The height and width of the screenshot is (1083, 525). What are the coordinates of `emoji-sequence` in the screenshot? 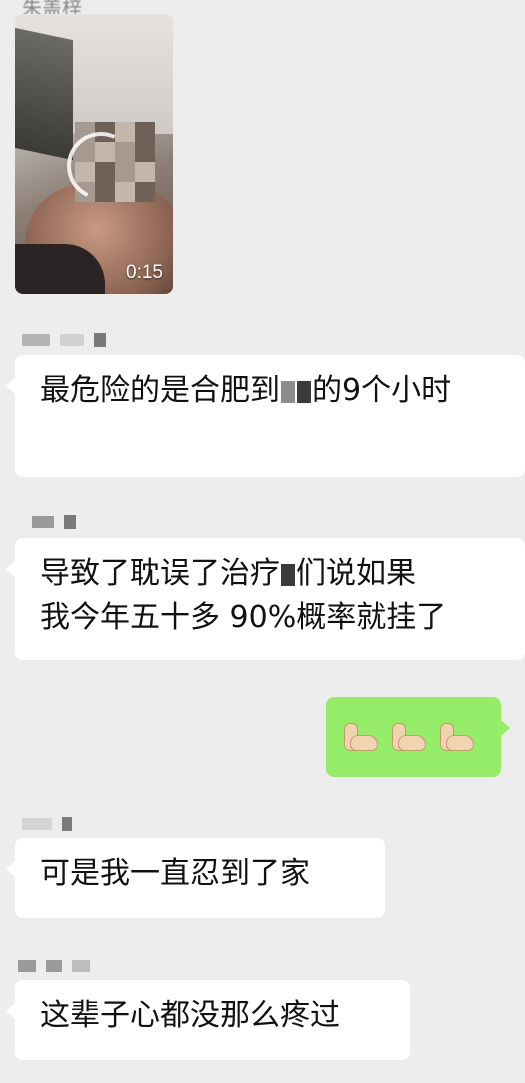 It's located at (413, 737).